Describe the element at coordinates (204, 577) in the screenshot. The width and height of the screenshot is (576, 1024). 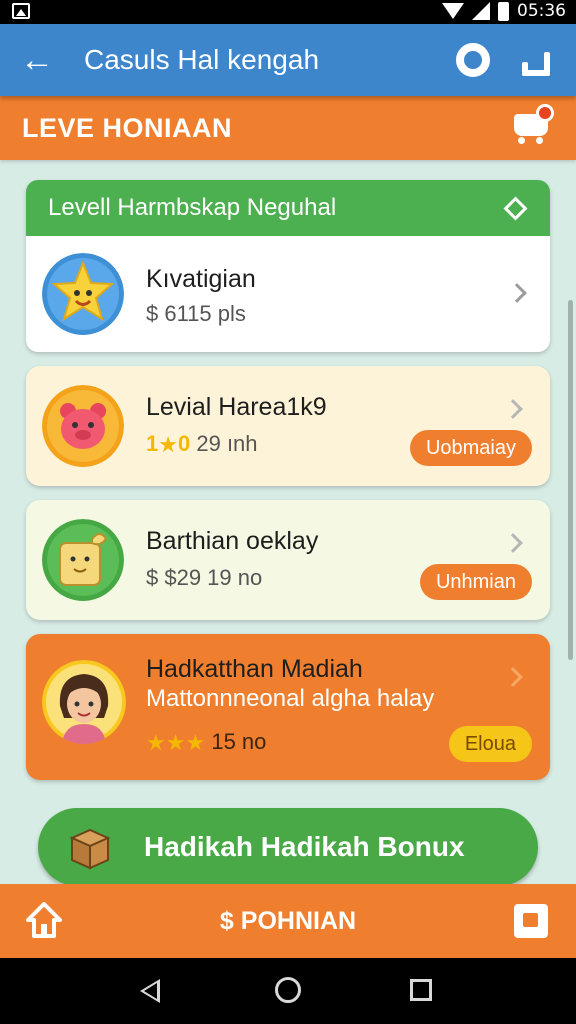
I see `card-meta-text: $ $29 19 no` at that location.